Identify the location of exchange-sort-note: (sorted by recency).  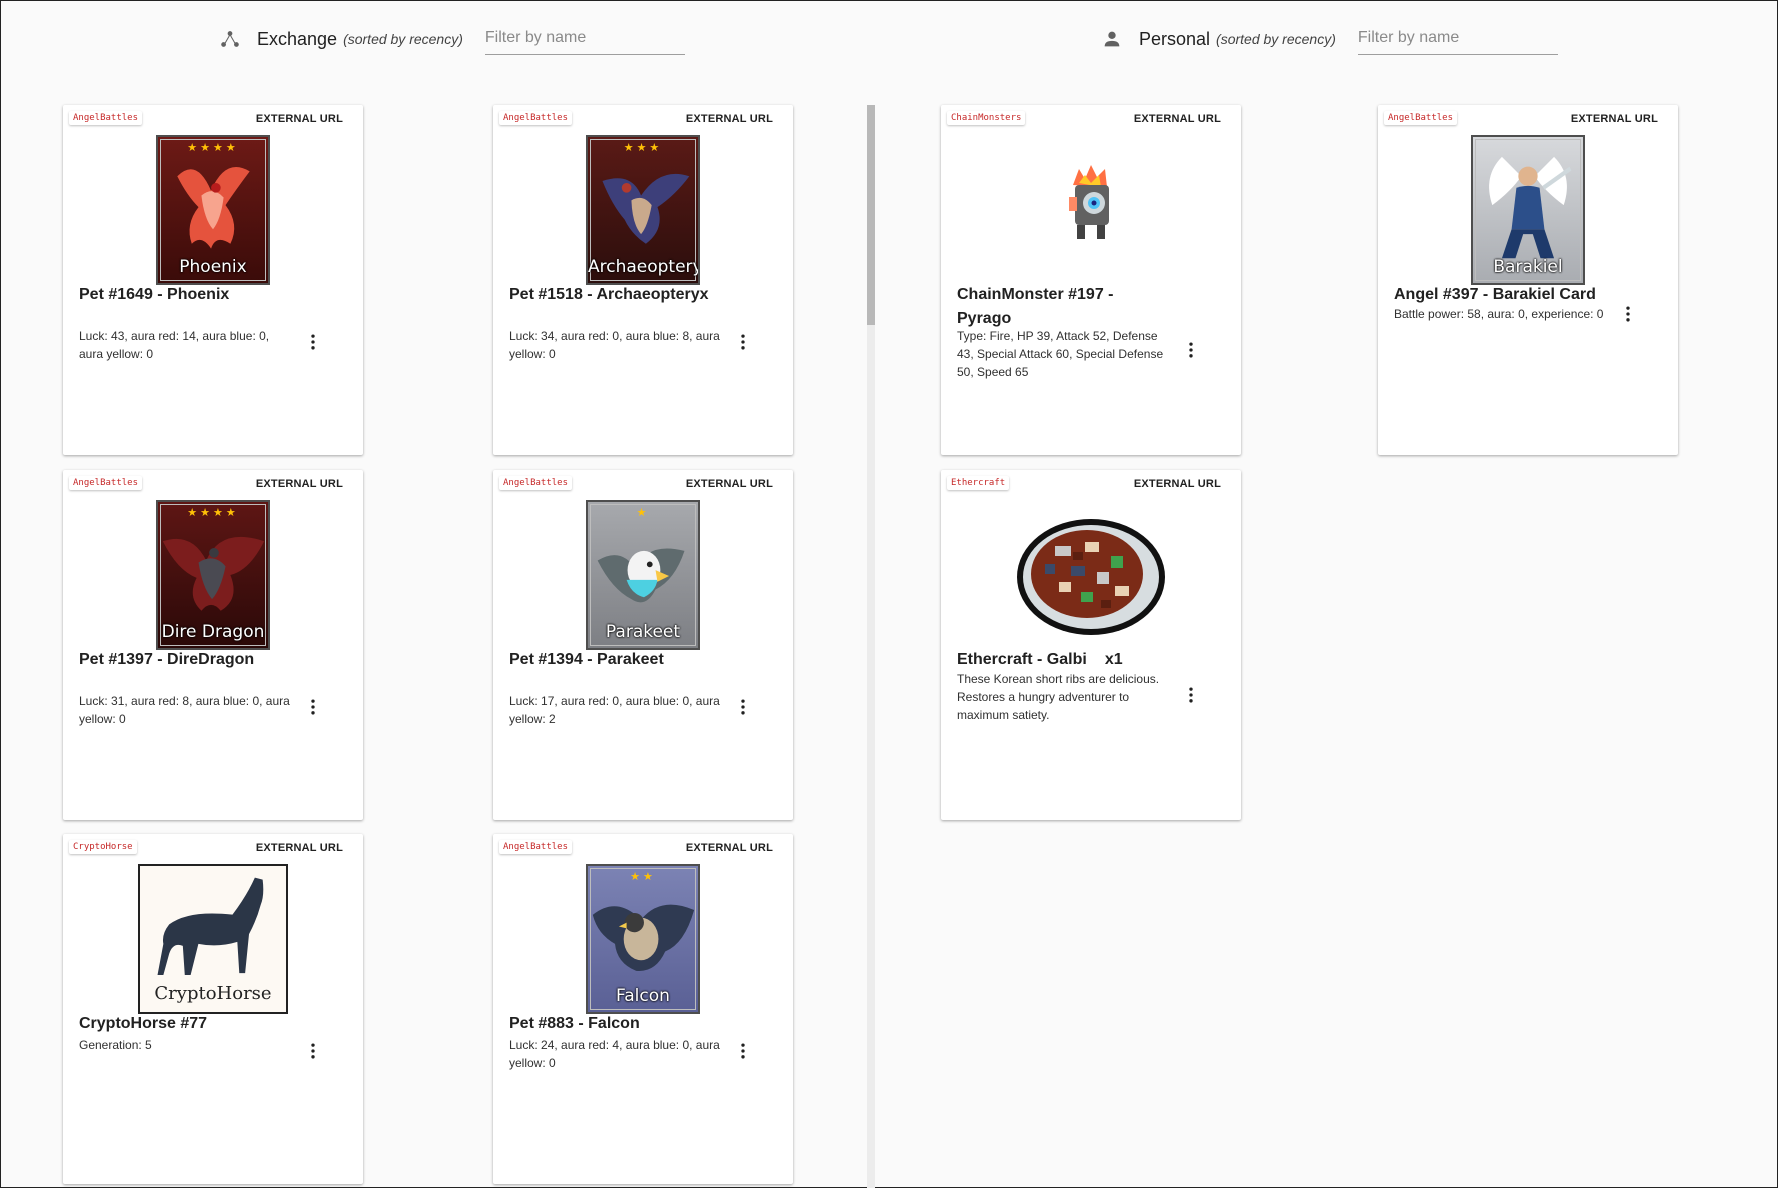
(403, 39).